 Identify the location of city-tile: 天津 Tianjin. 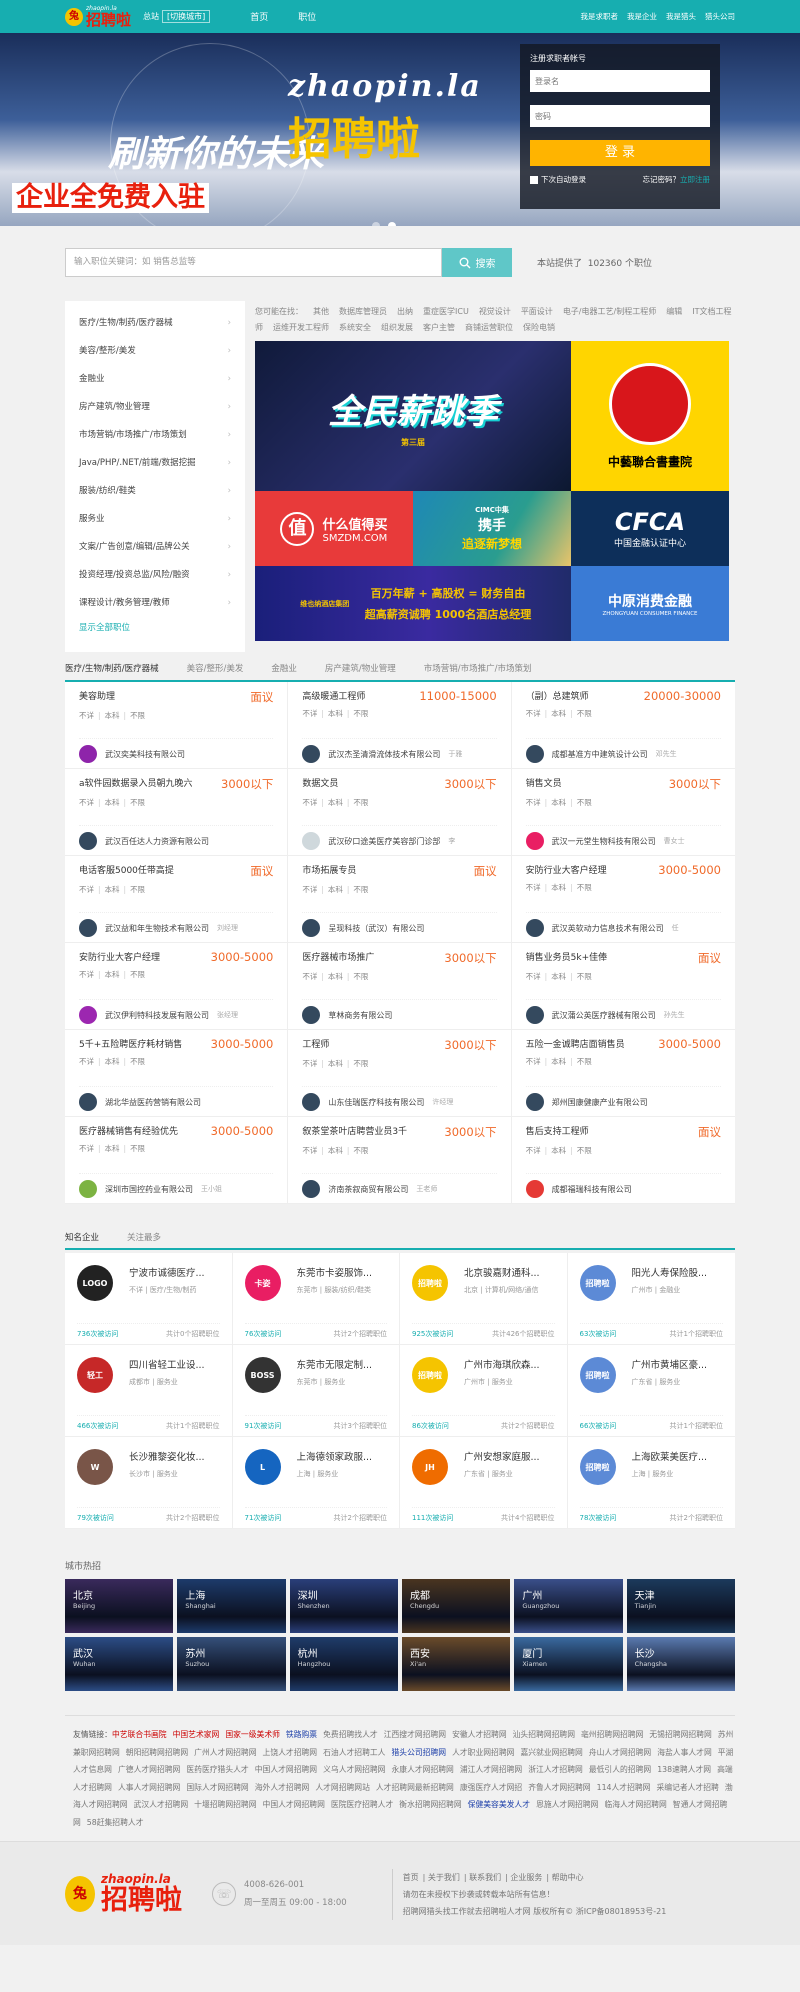
(680, 1606).